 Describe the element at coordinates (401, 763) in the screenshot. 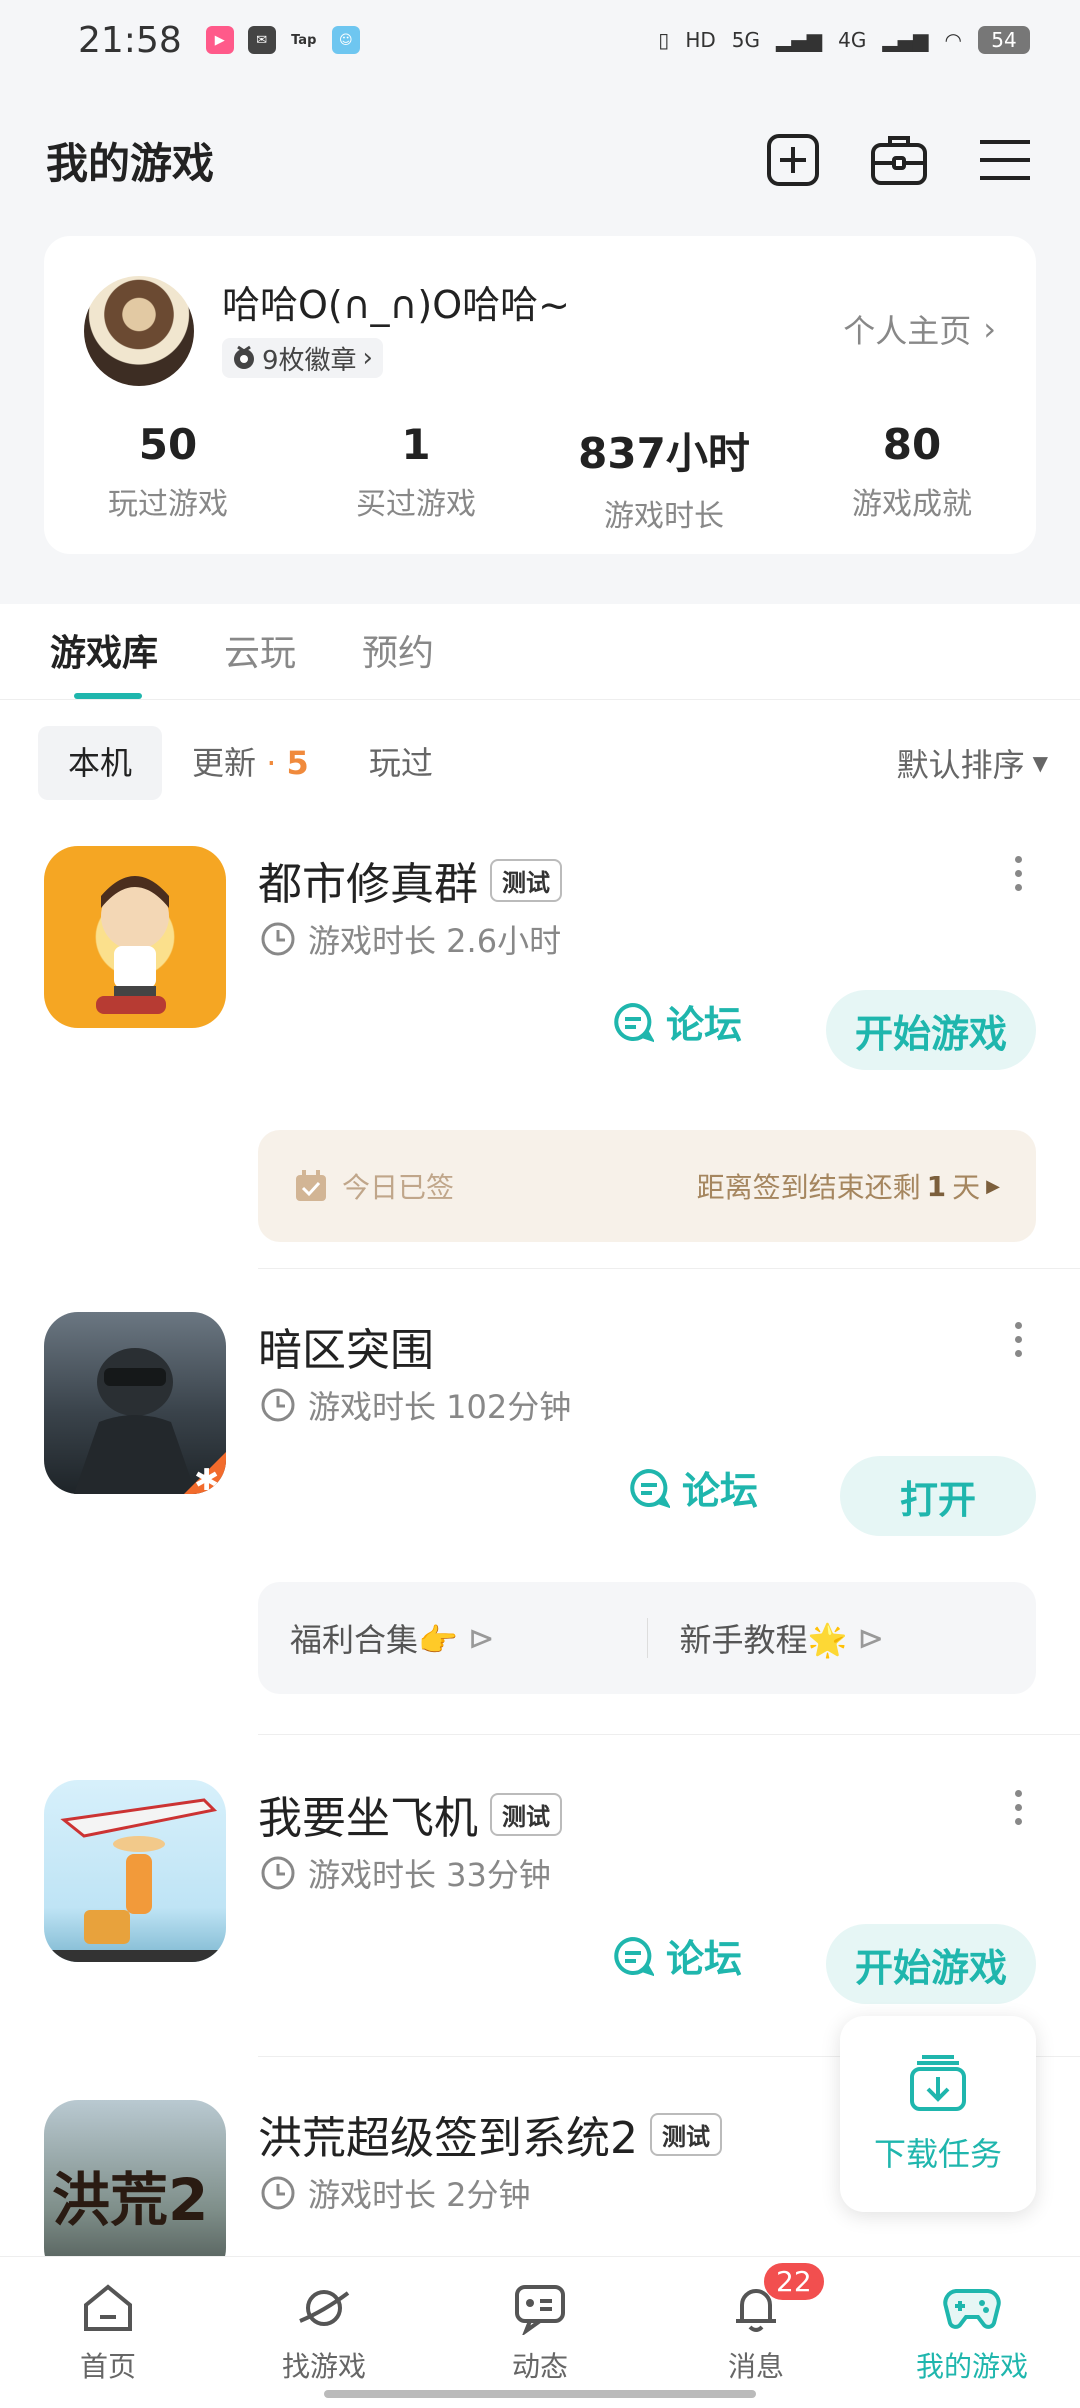

I see `filter-played: 玩过` at that location.